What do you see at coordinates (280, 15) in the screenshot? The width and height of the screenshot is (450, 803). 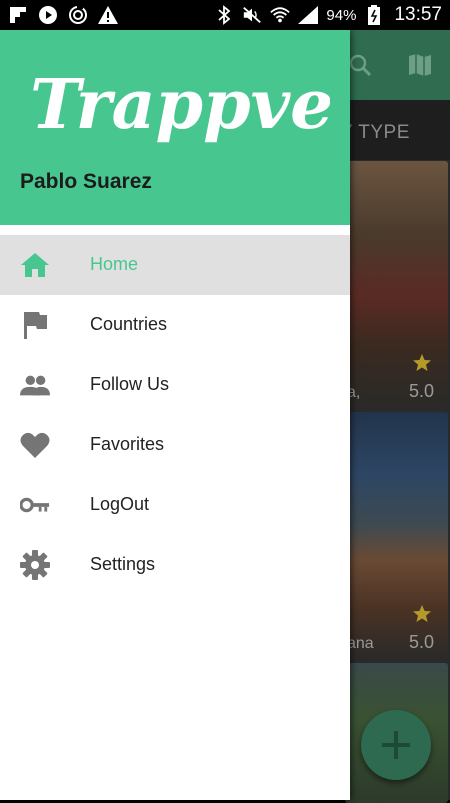 I see `wifi-icon` at bounding box center [280, 15].